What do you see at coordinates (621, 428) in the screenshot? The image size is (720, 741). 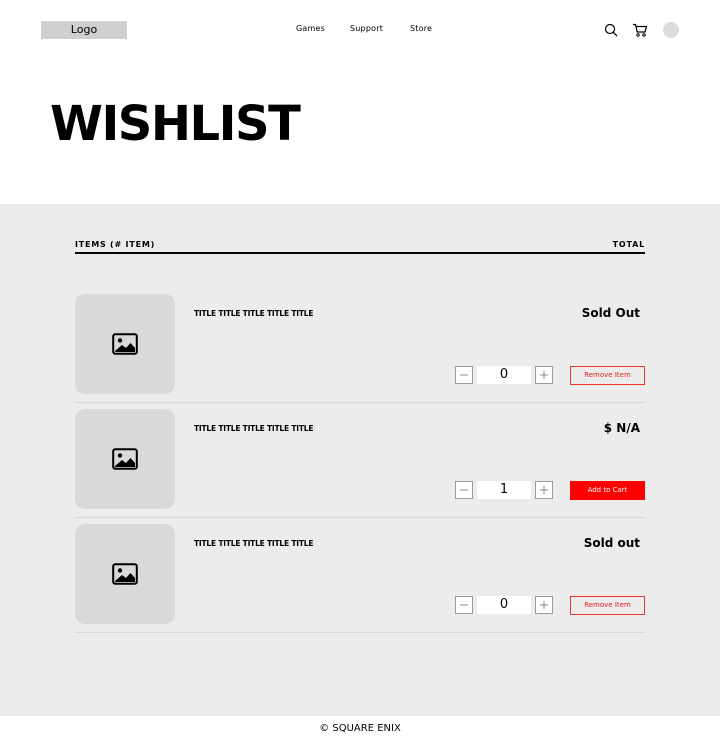 I see `item-price: $ N/A` at bounding box center [621, 428].